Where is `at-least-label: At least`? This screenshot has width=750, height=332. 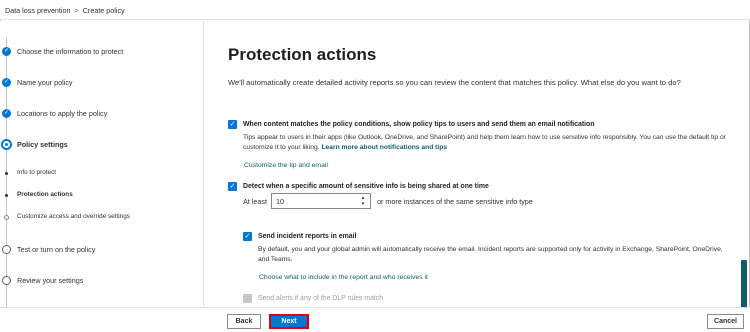 at-least-label: At least is located at coordinates (255, 201).